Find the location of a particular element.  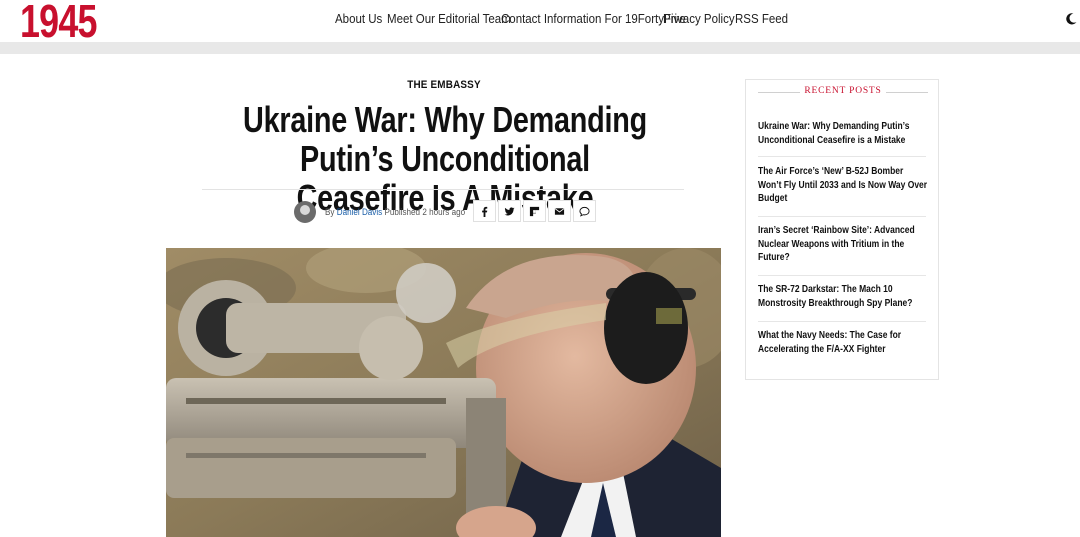

author-avatar is located at coordinates (305, 212).